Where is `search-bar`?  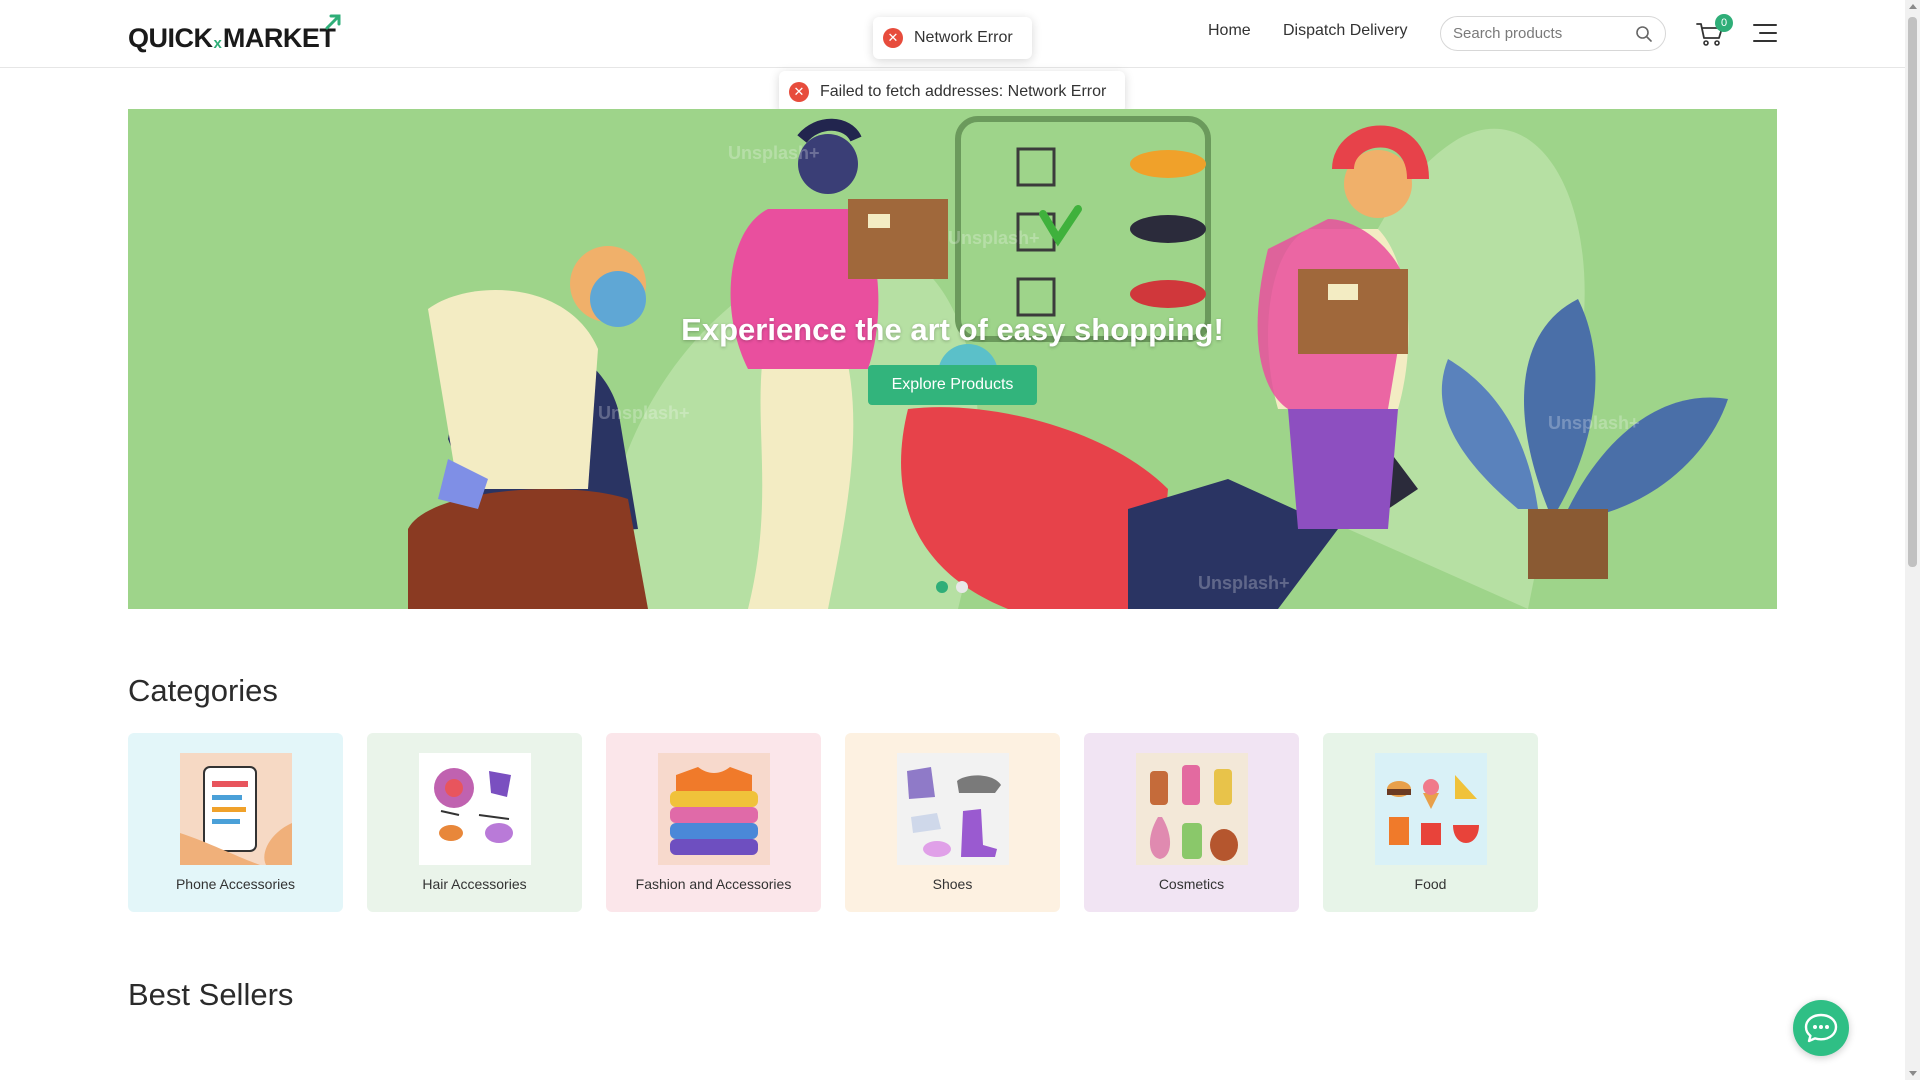
search-bar is located at coordinates (1553, 33).